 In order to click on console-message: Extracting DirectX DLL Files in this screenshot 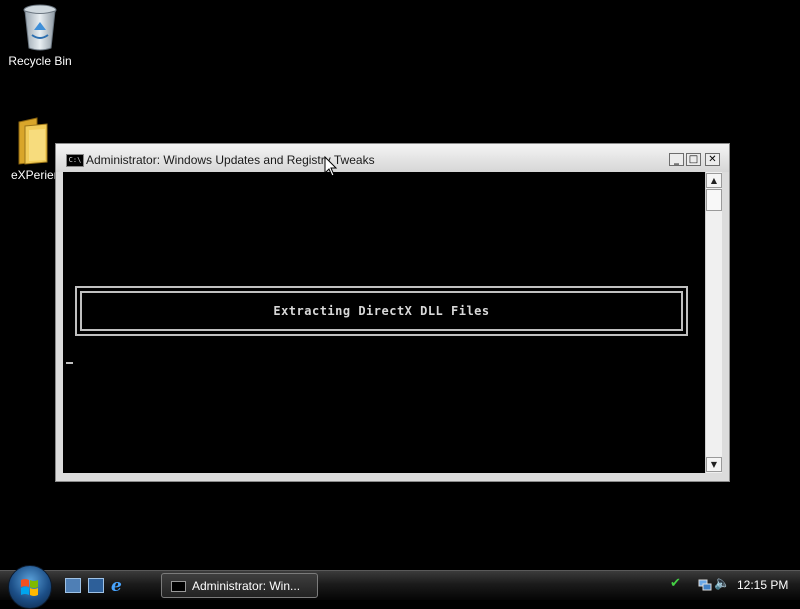, I will do `click(381, 311)`.